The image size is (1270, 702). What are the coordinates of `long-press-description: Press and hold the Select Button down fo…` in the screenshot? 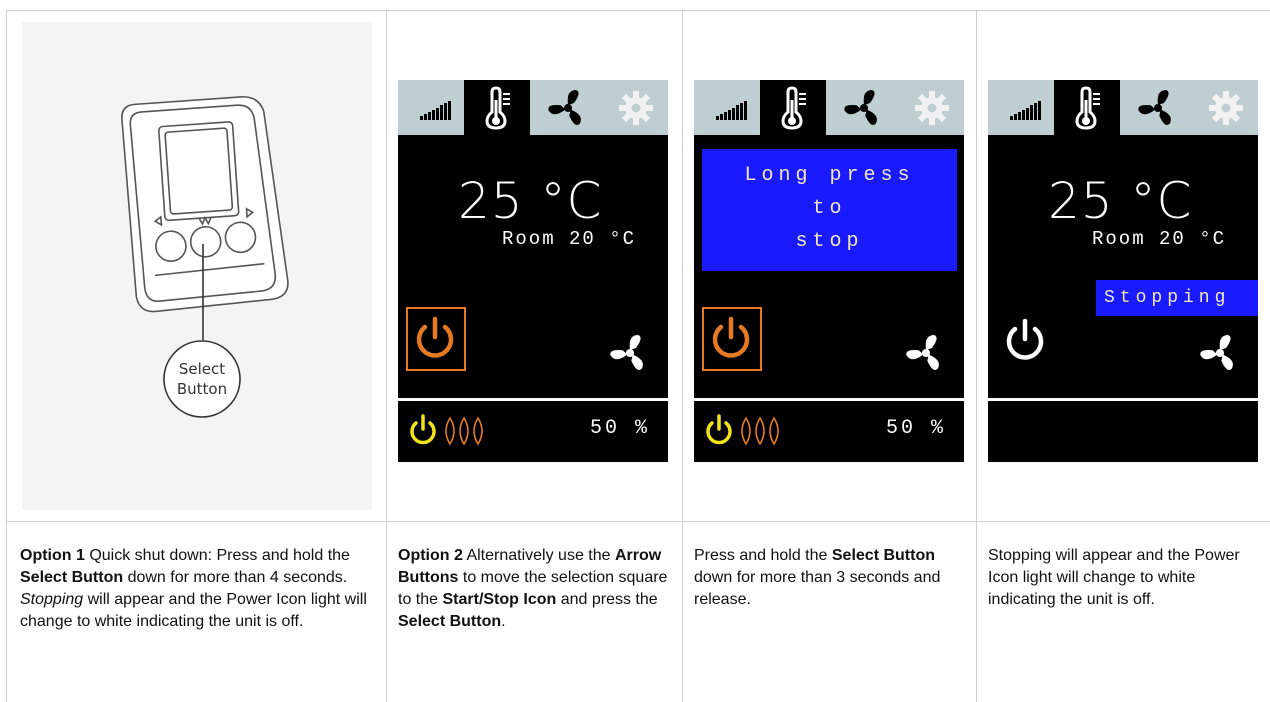 It's located at (817, 577).